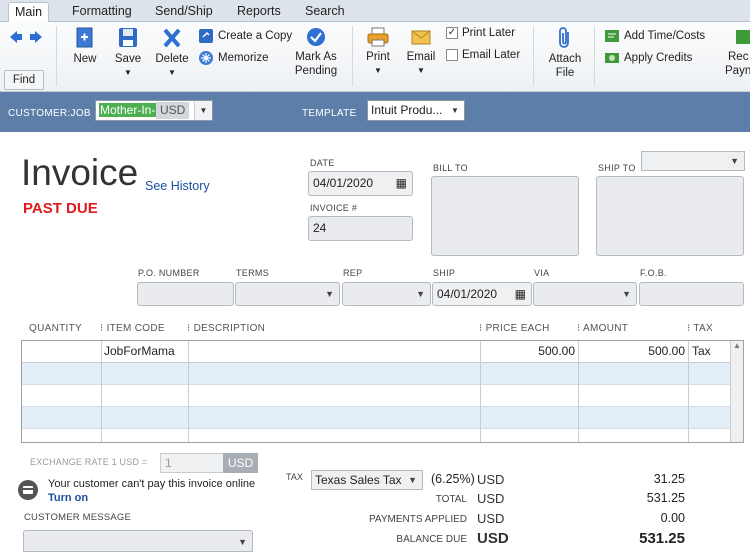 The image size is (750, 554). I want to click on column-header-description: ⁝ DESCRIPTION, so click(226, 328).